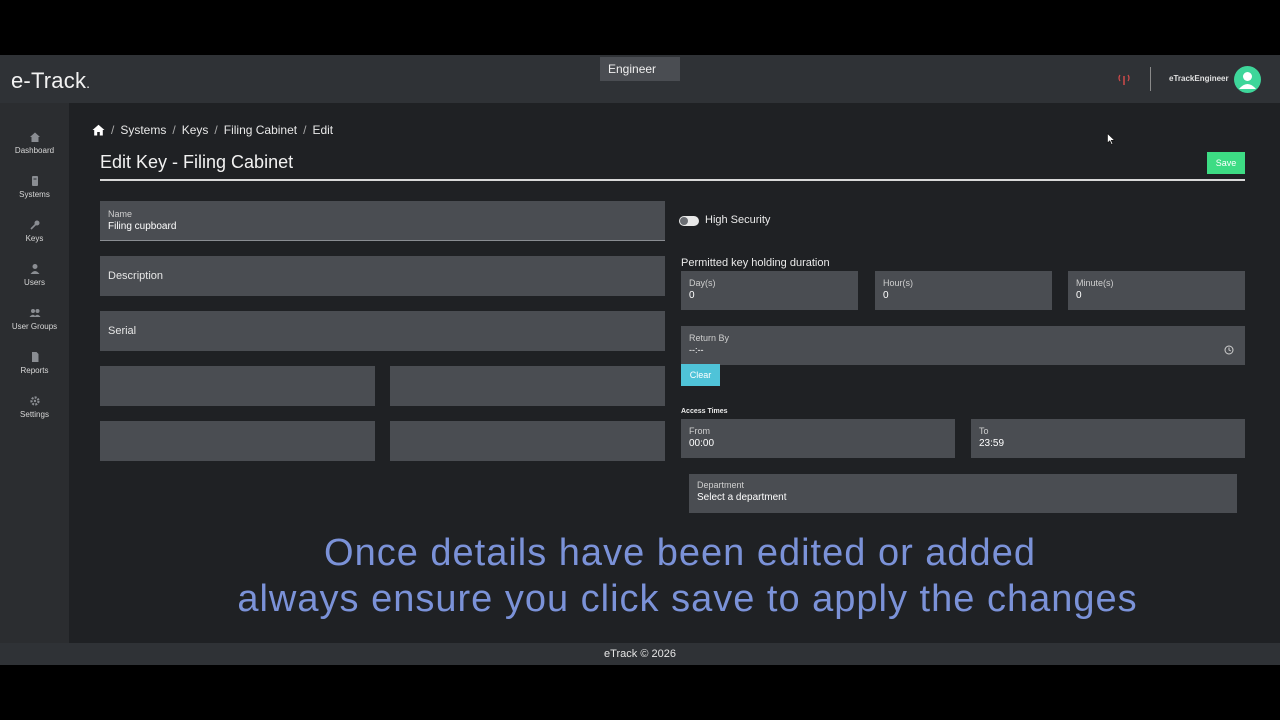  What do you see at coordinates (195, 130) in the screenshot?
I see `breadcrumb-keys: Keys` at bounding box center [195, 130].